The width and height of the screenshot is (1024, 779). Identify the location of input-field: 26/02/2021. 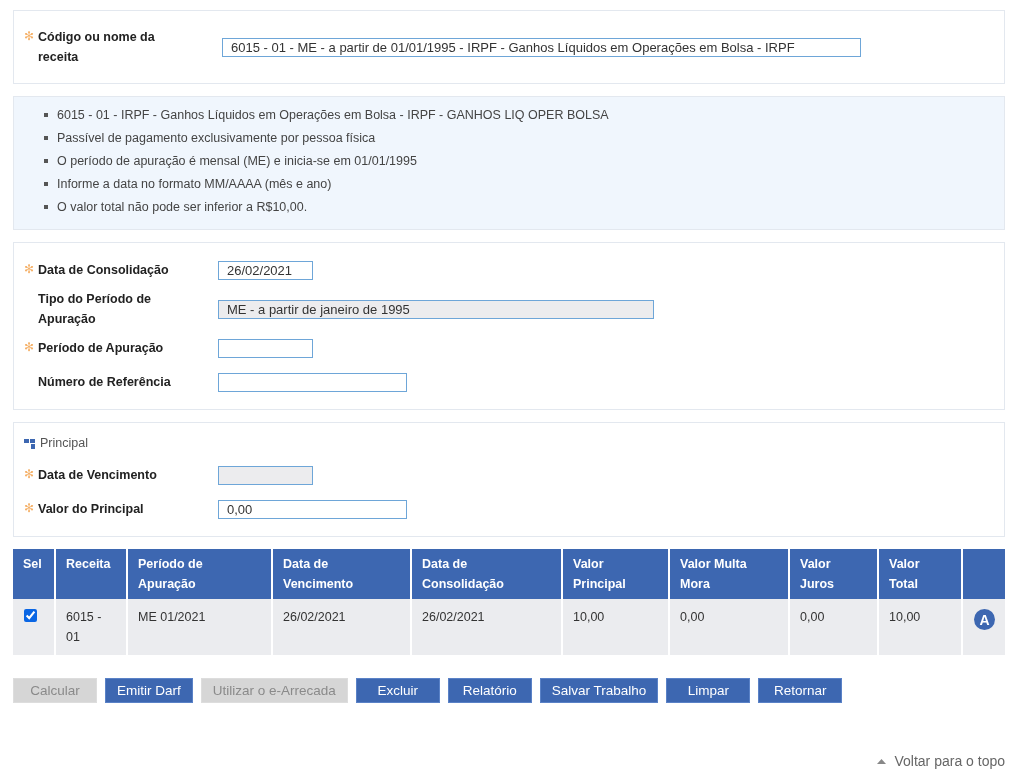
(265, 270).